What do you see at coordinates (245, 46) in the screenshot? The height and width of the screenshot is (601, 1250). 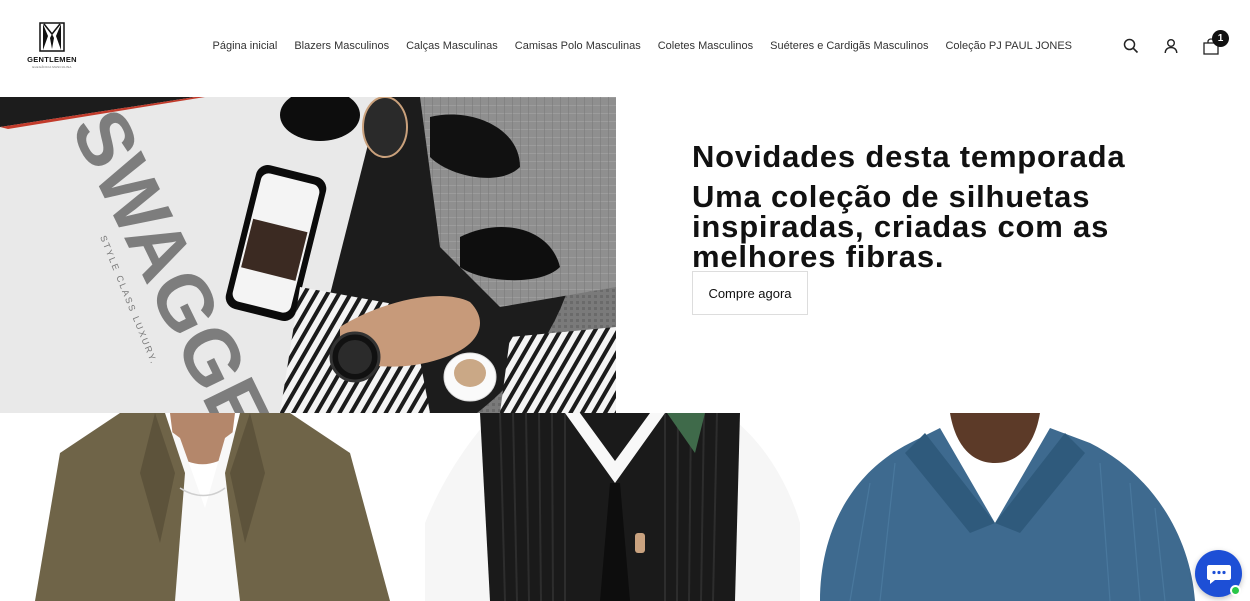 I see `nav-item-home: Página inicial` at bounding box center [245, 46].